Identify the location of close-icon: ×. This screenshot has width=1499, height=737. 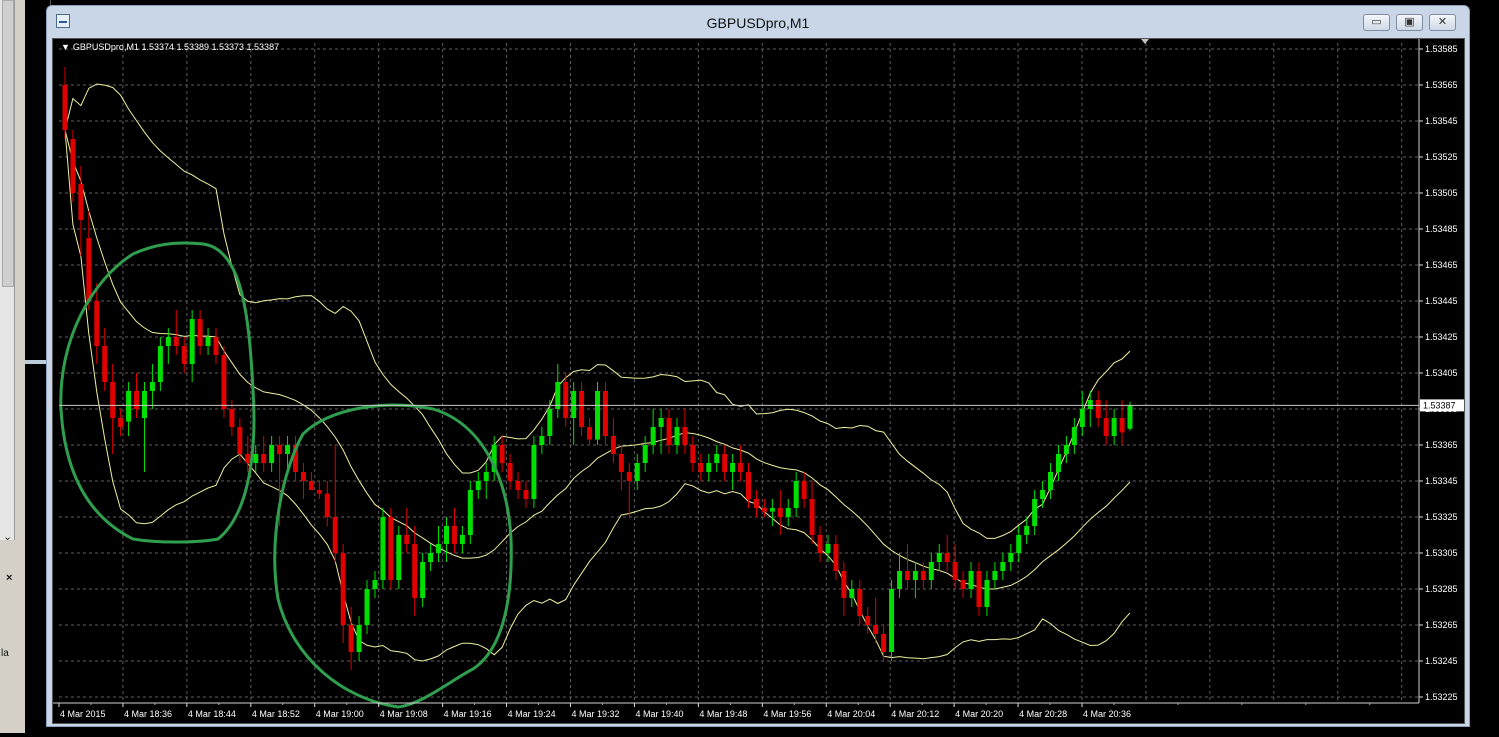
(9, 578).